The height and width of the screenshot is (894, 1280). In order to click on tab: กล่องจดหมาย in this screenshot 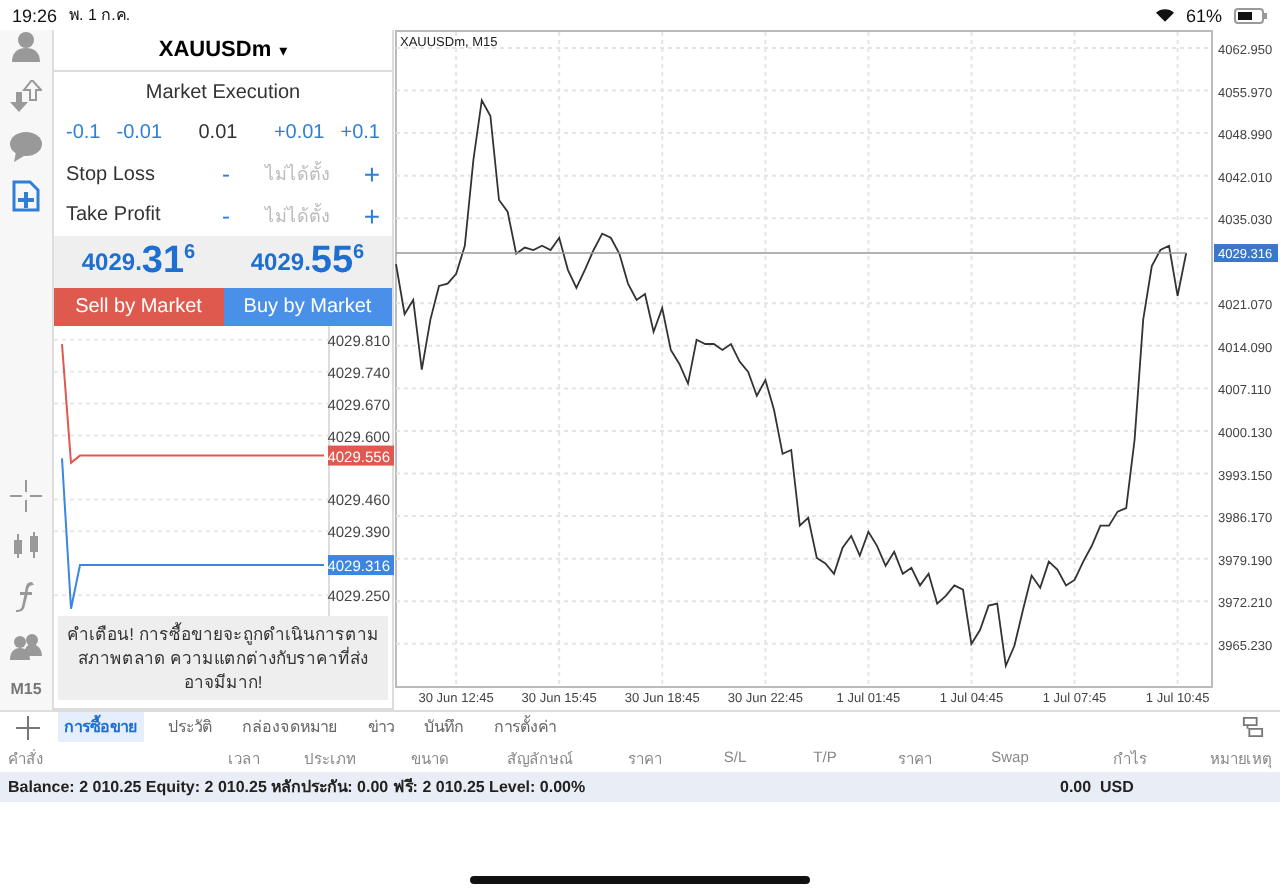, I will do `click(290, 727)`.